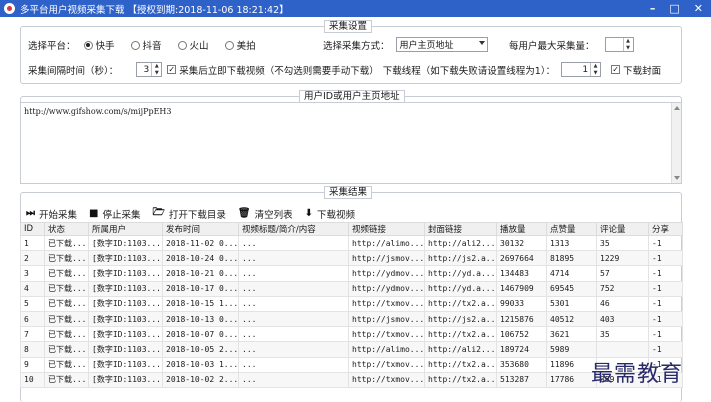 The image size is (711, 402). What do you see at coordinates (309, 213) in the screenshot?
I see `download-arrow-icon: ⬇` at bounding box center [309, 213].